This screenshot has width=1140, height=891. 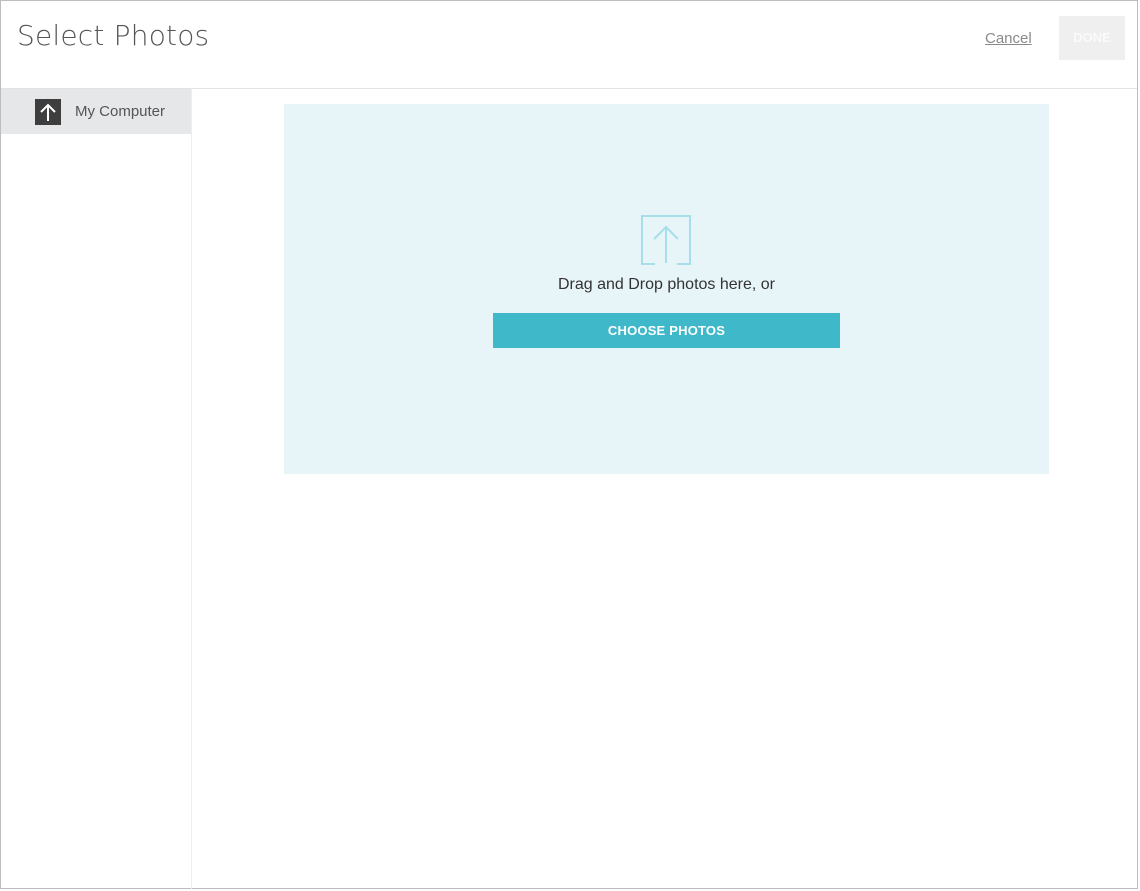 What do you see at coordinates (569, 45) in the screenshot?
I see `dialog-header: Select Photos Cancel DONE` at bounding box center [569, 45].